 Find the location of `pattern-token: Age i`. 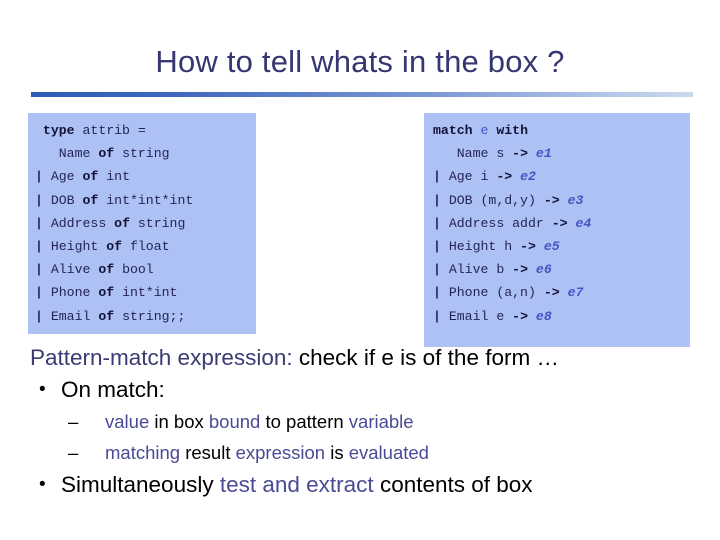

pattern-token: Age i is located at coordinates (468, 177).